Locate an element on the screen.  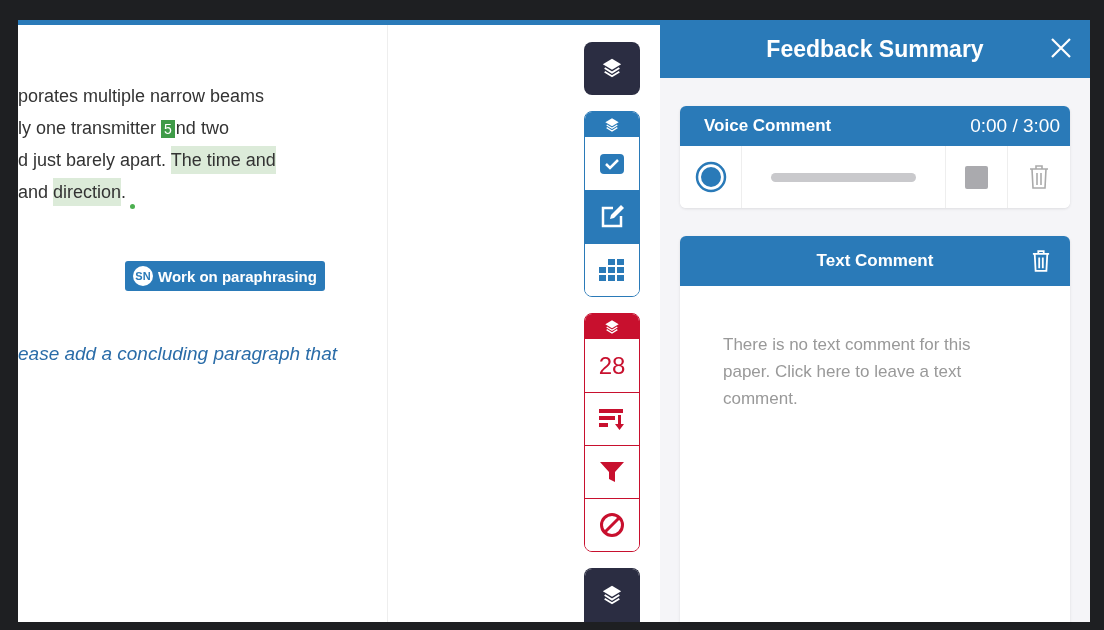
document-text: porates multiple narrow beams is located at coordinates (141, 96).